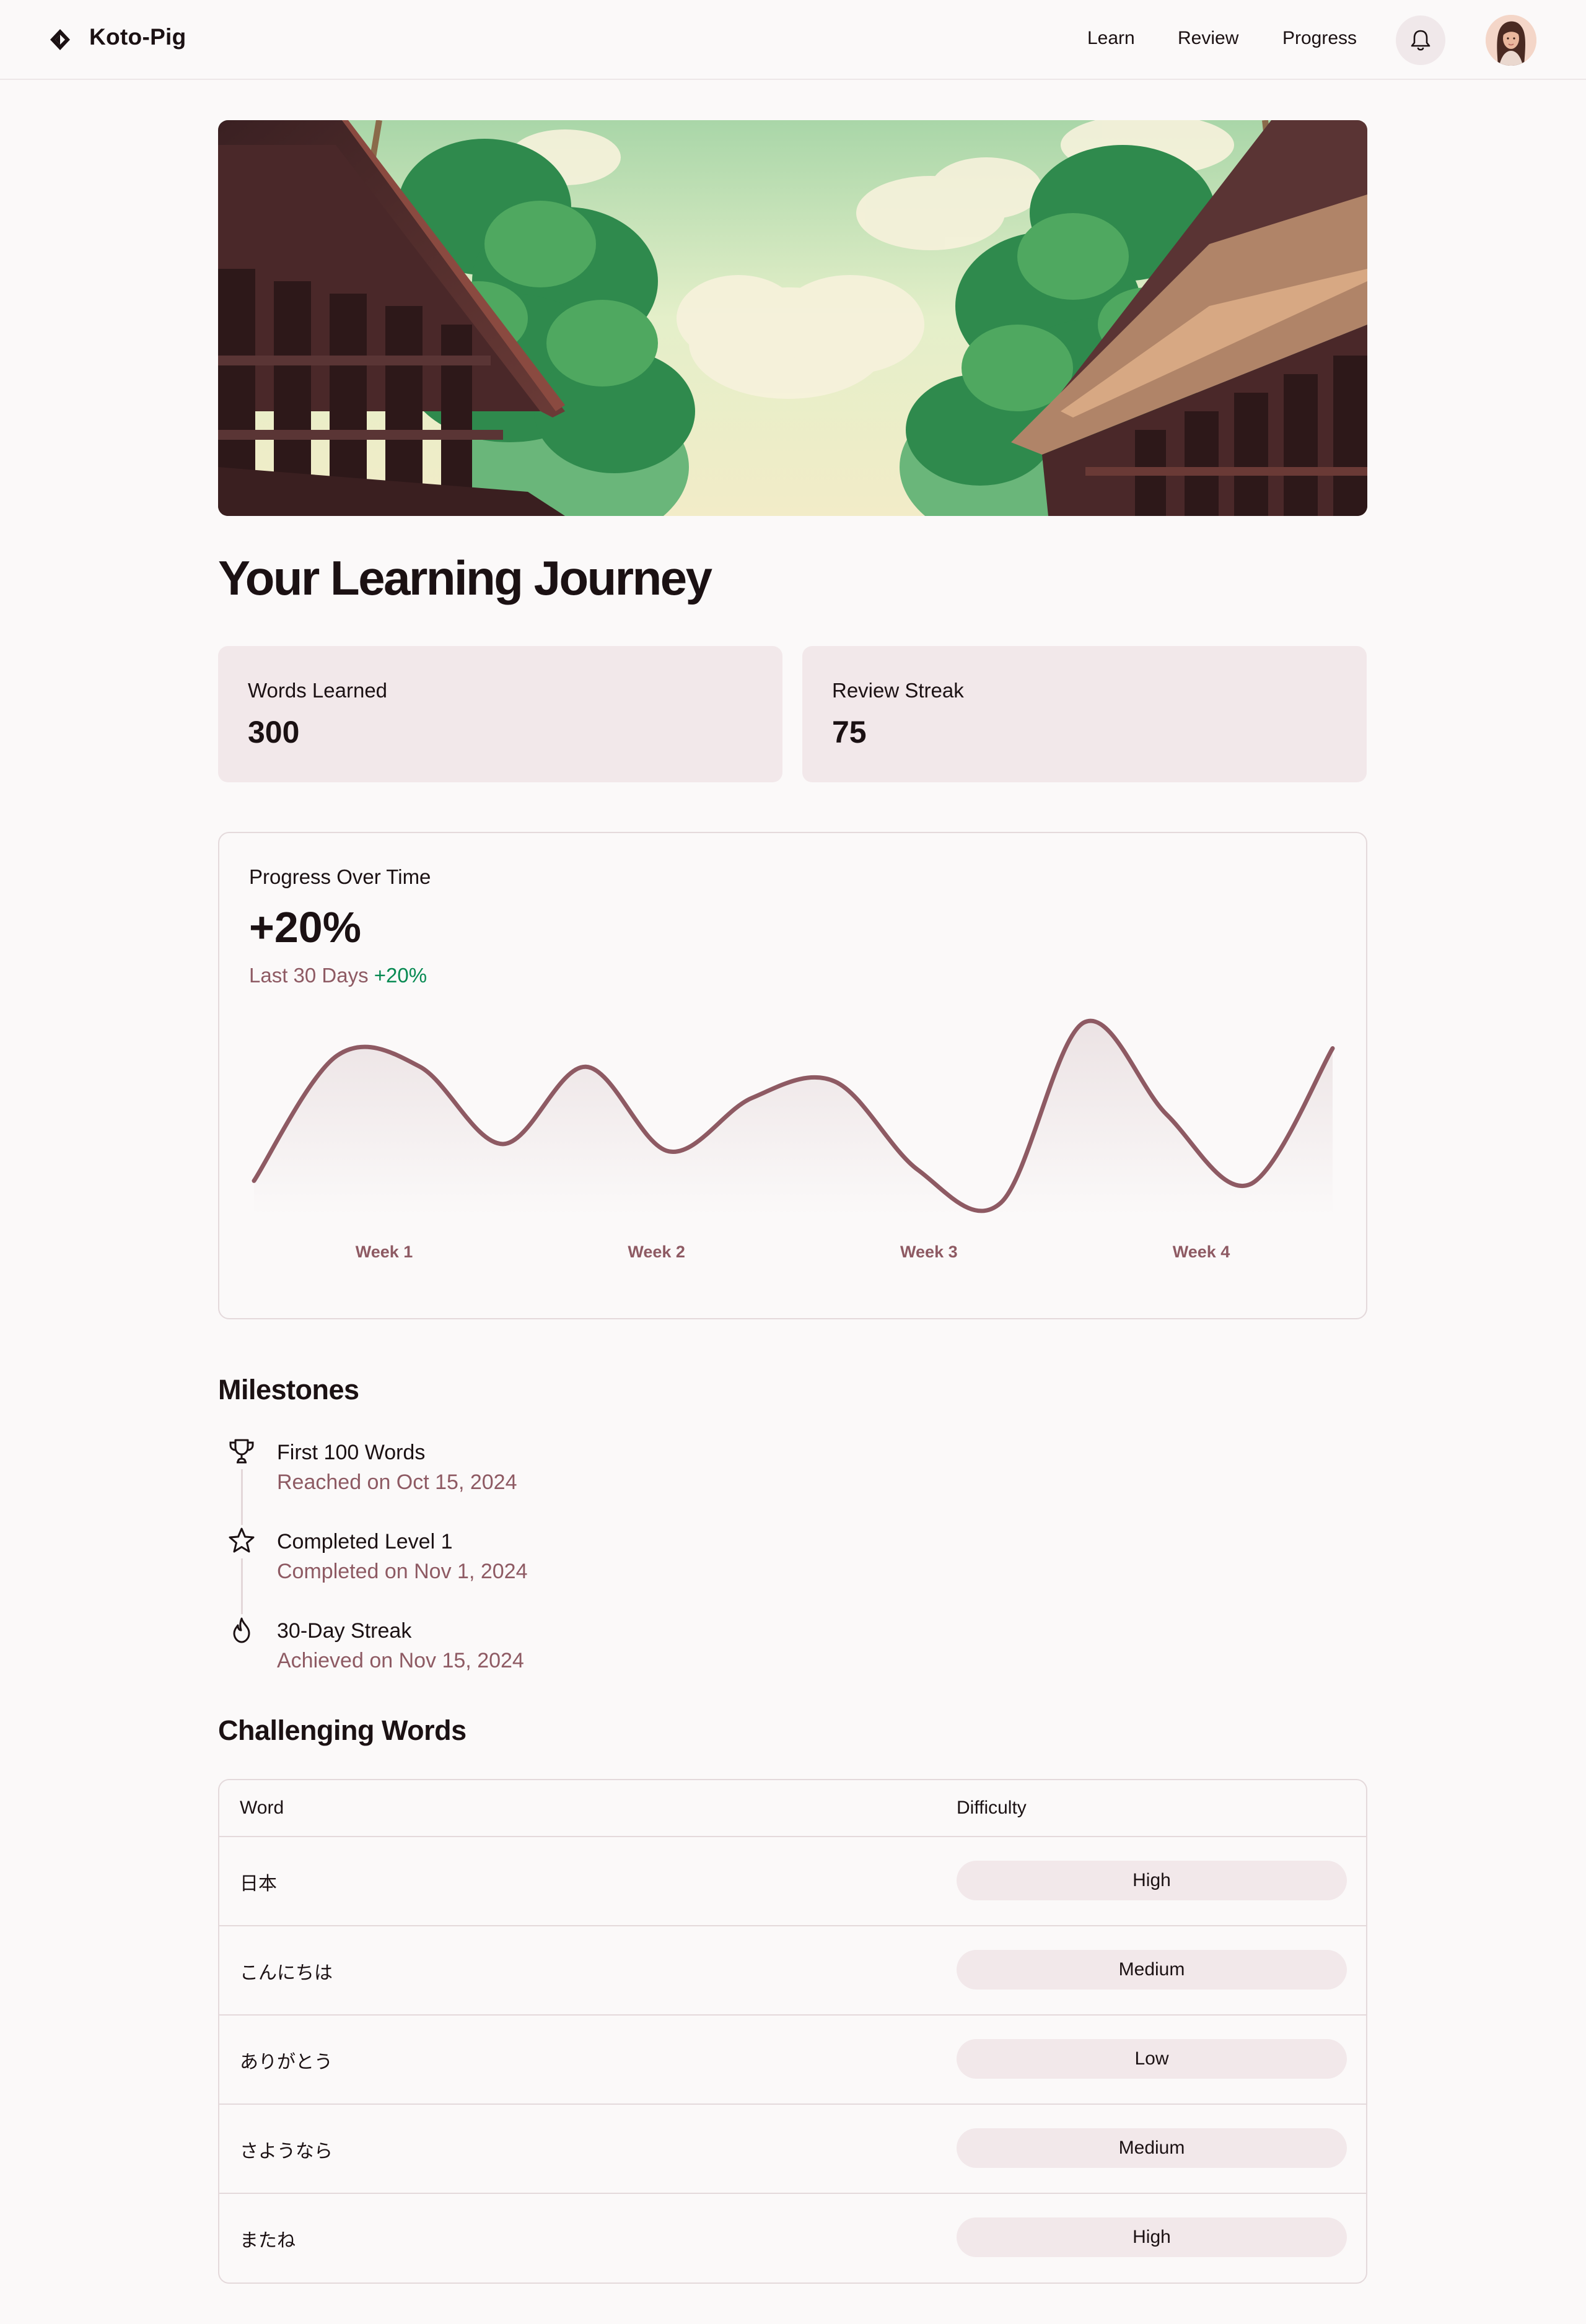 This screenshot has width=1586, height=2324. Describe the element at coordinates (402, 1571) in the screenshot. I see `milestone-date: Completed on Nov 1, 2024` at that location.